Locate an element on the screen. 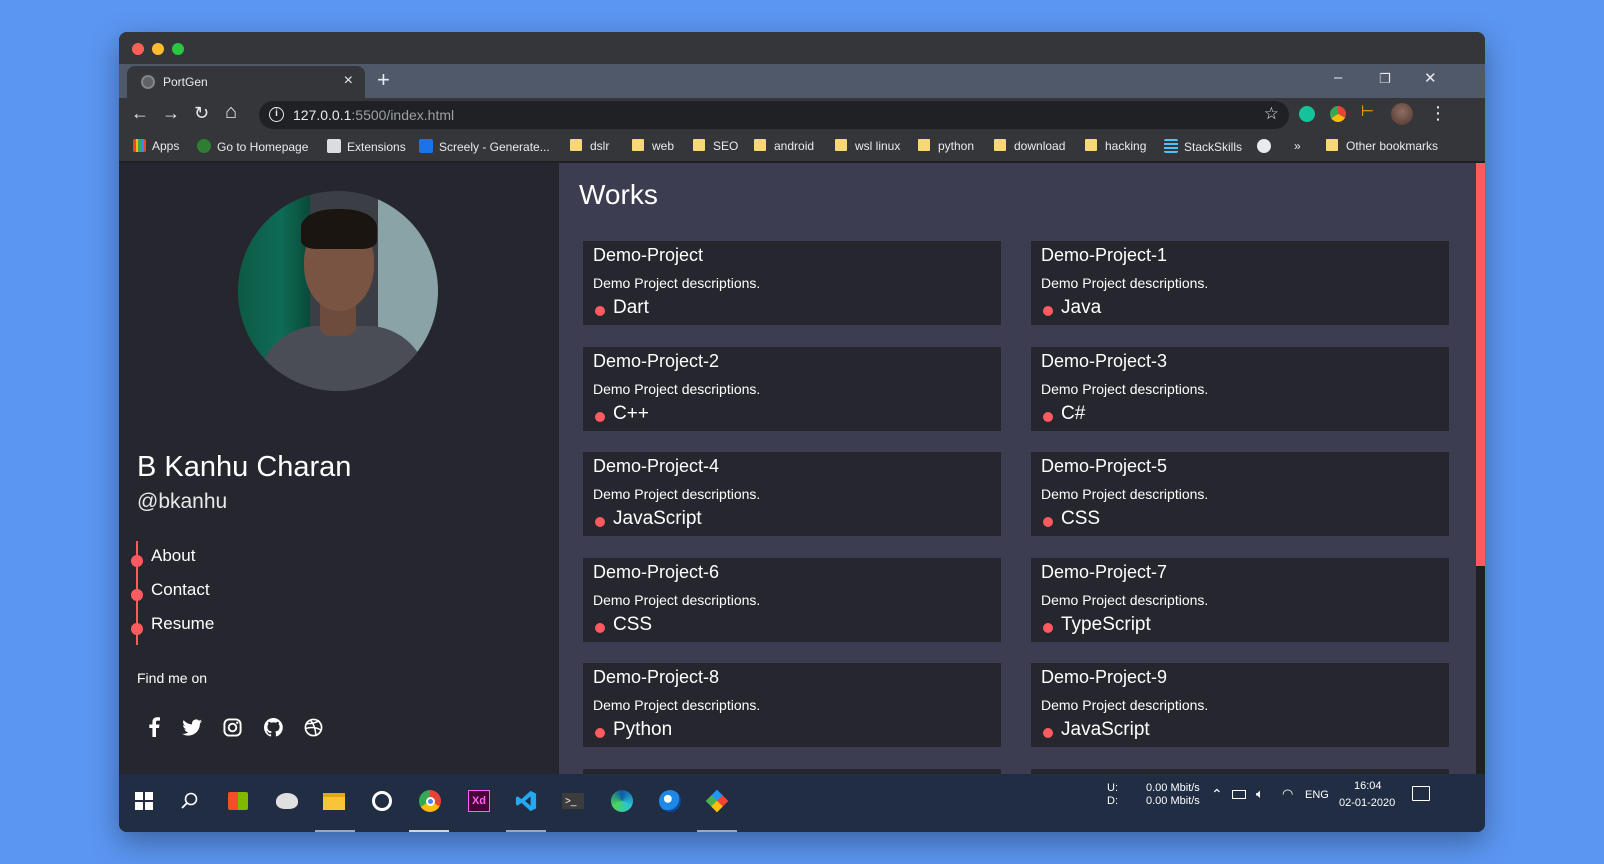 This screenshot has height=864, width=1604. file-explorer-icon is located at coordinates (334, 801).